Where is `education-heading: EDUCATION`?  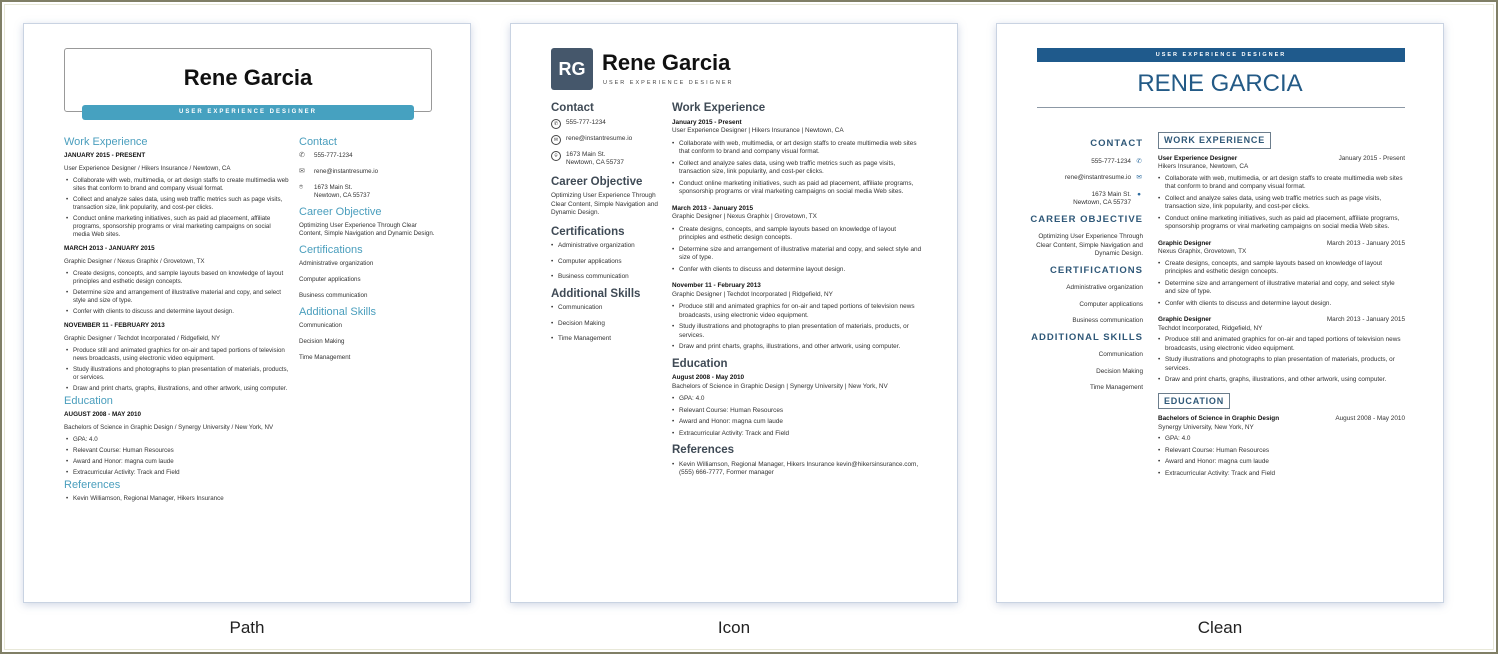
education-heading: EDUCATION is located at coordinates (1194, 400).